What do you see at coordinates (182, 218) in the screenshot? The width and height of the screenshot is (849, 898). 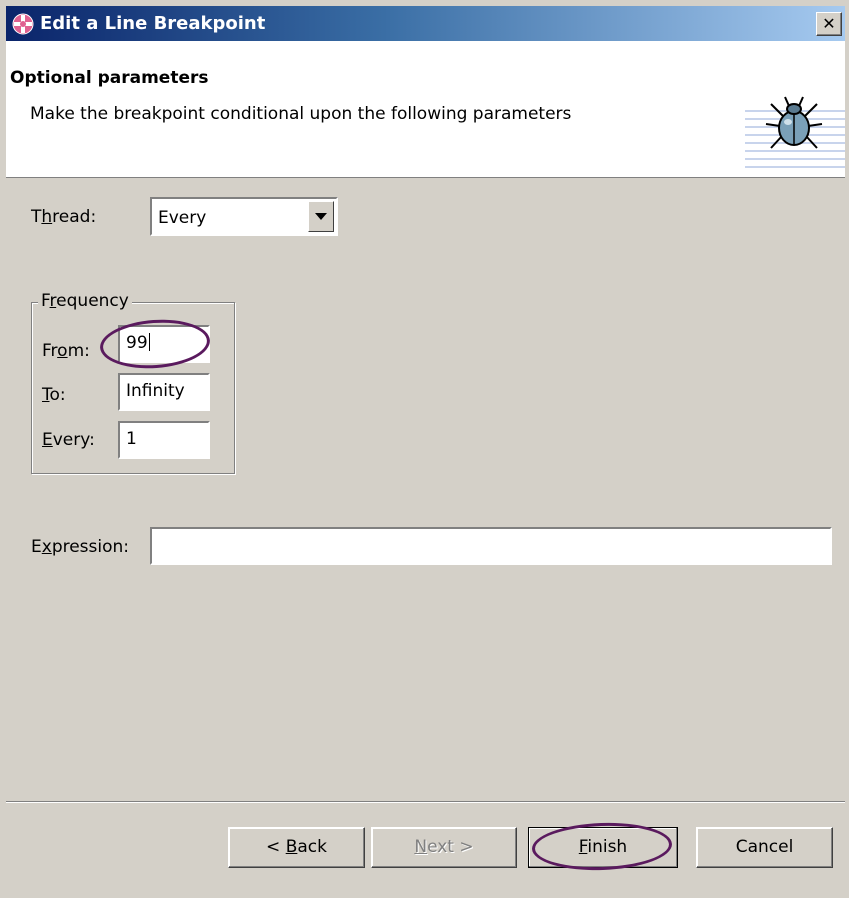 I see `thread-dropdown-value: Every` at bounding box center [182, 218].